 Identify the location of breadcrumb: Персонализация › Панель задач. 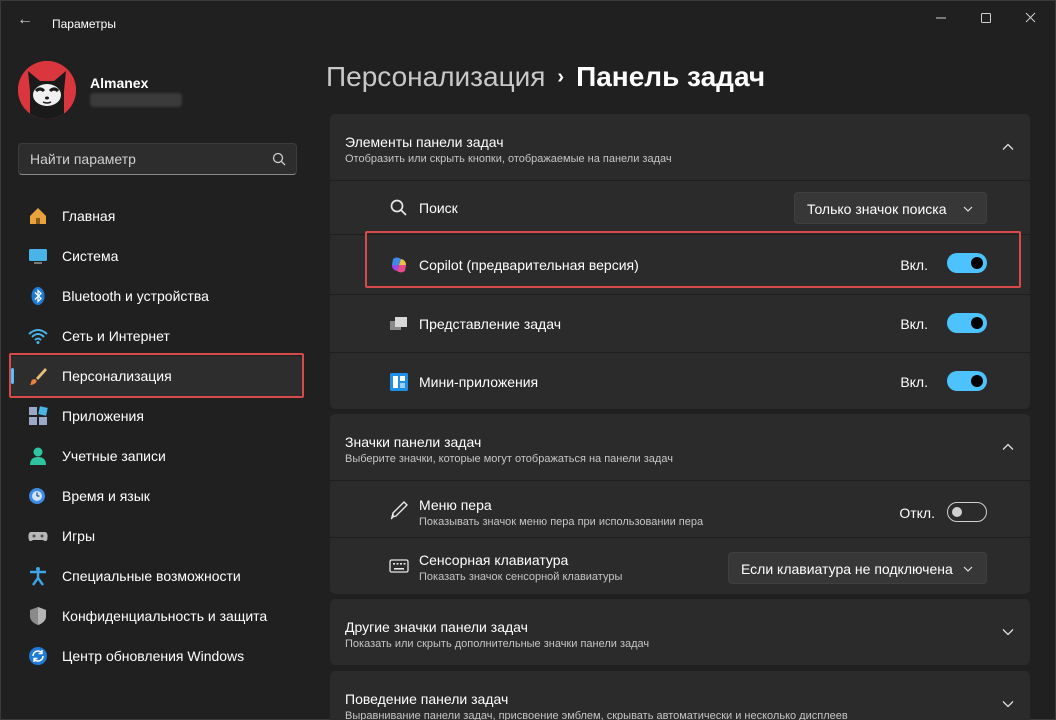
(545, 77).